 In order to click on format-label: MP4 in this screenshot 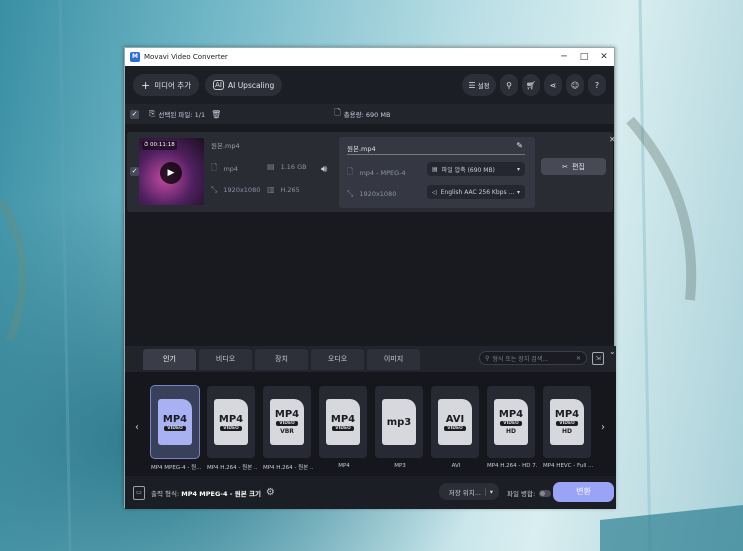, I will do `click(344, 466)`.